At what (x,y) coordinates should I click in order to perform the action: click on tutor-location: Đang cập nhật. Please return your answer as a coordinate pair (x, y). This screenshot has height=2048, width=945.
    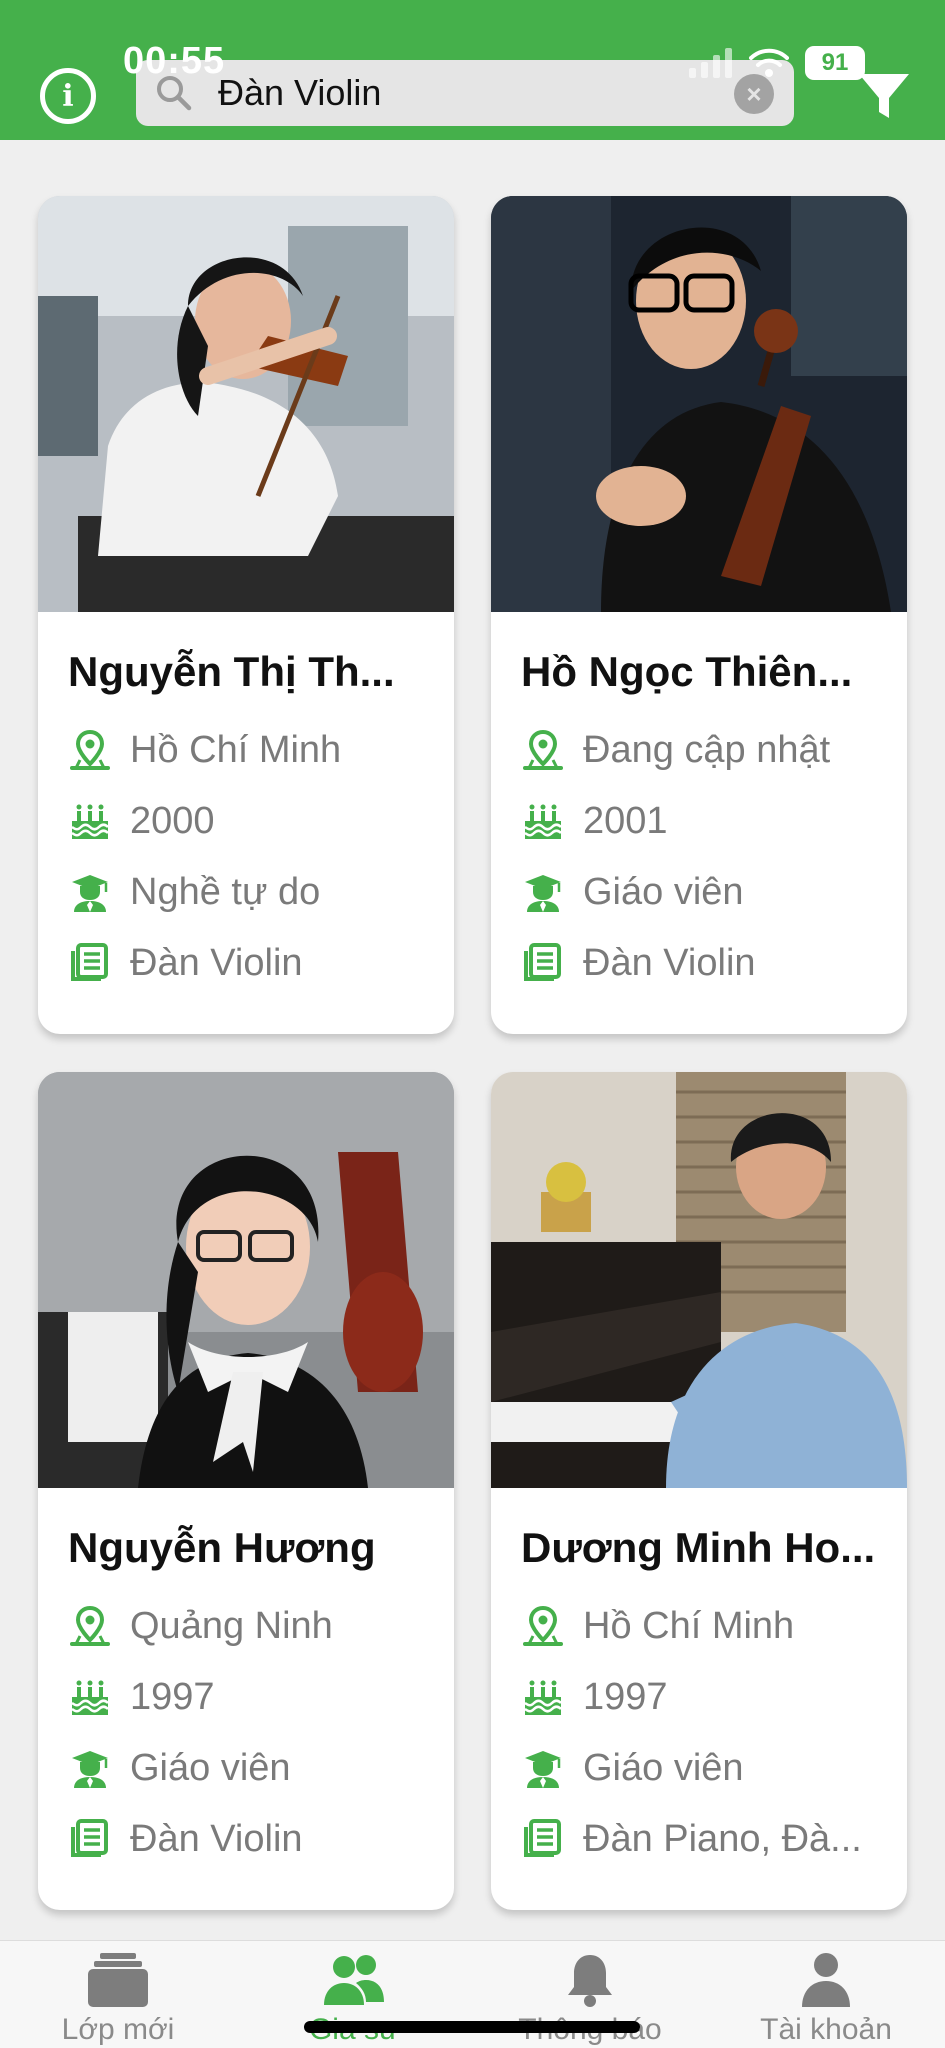
    Looking at the image, I should click on (707, 749).